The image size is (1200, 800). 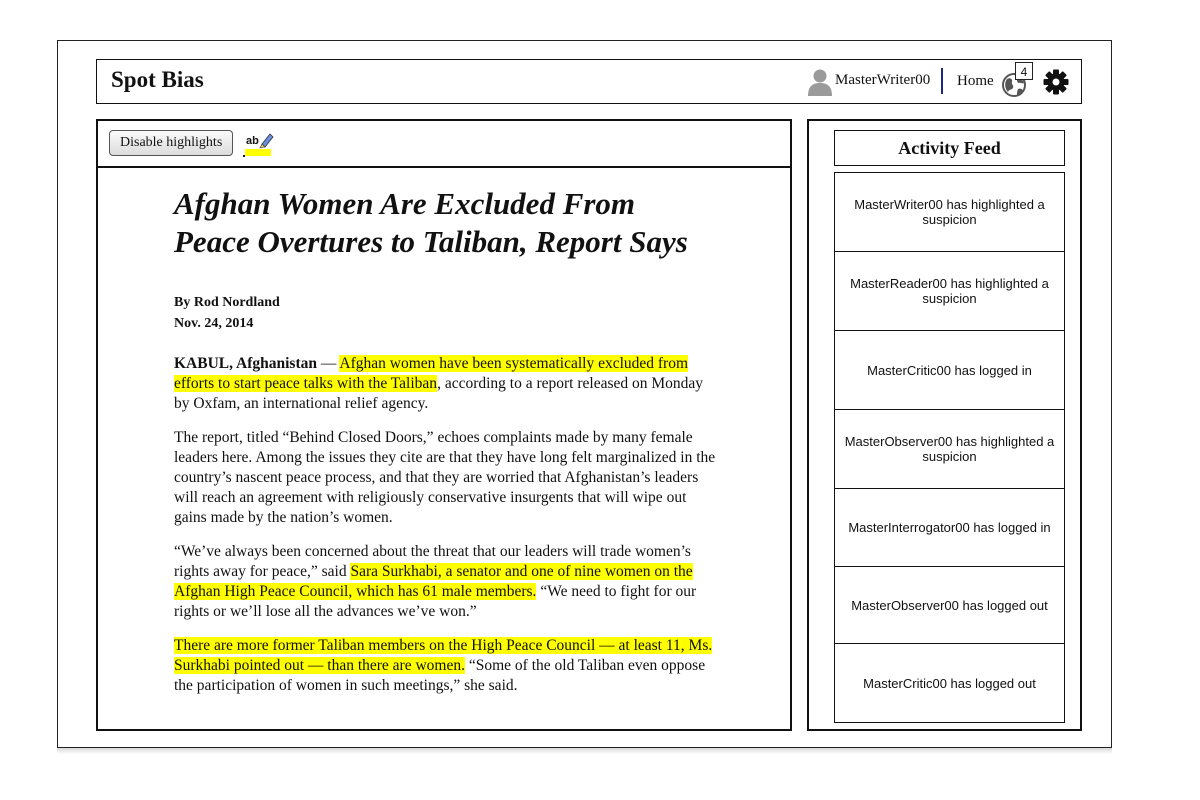 I want to click on article-title-line-2: Peace Overtures to Taliban, Report Says, so click(x=431, y=241).